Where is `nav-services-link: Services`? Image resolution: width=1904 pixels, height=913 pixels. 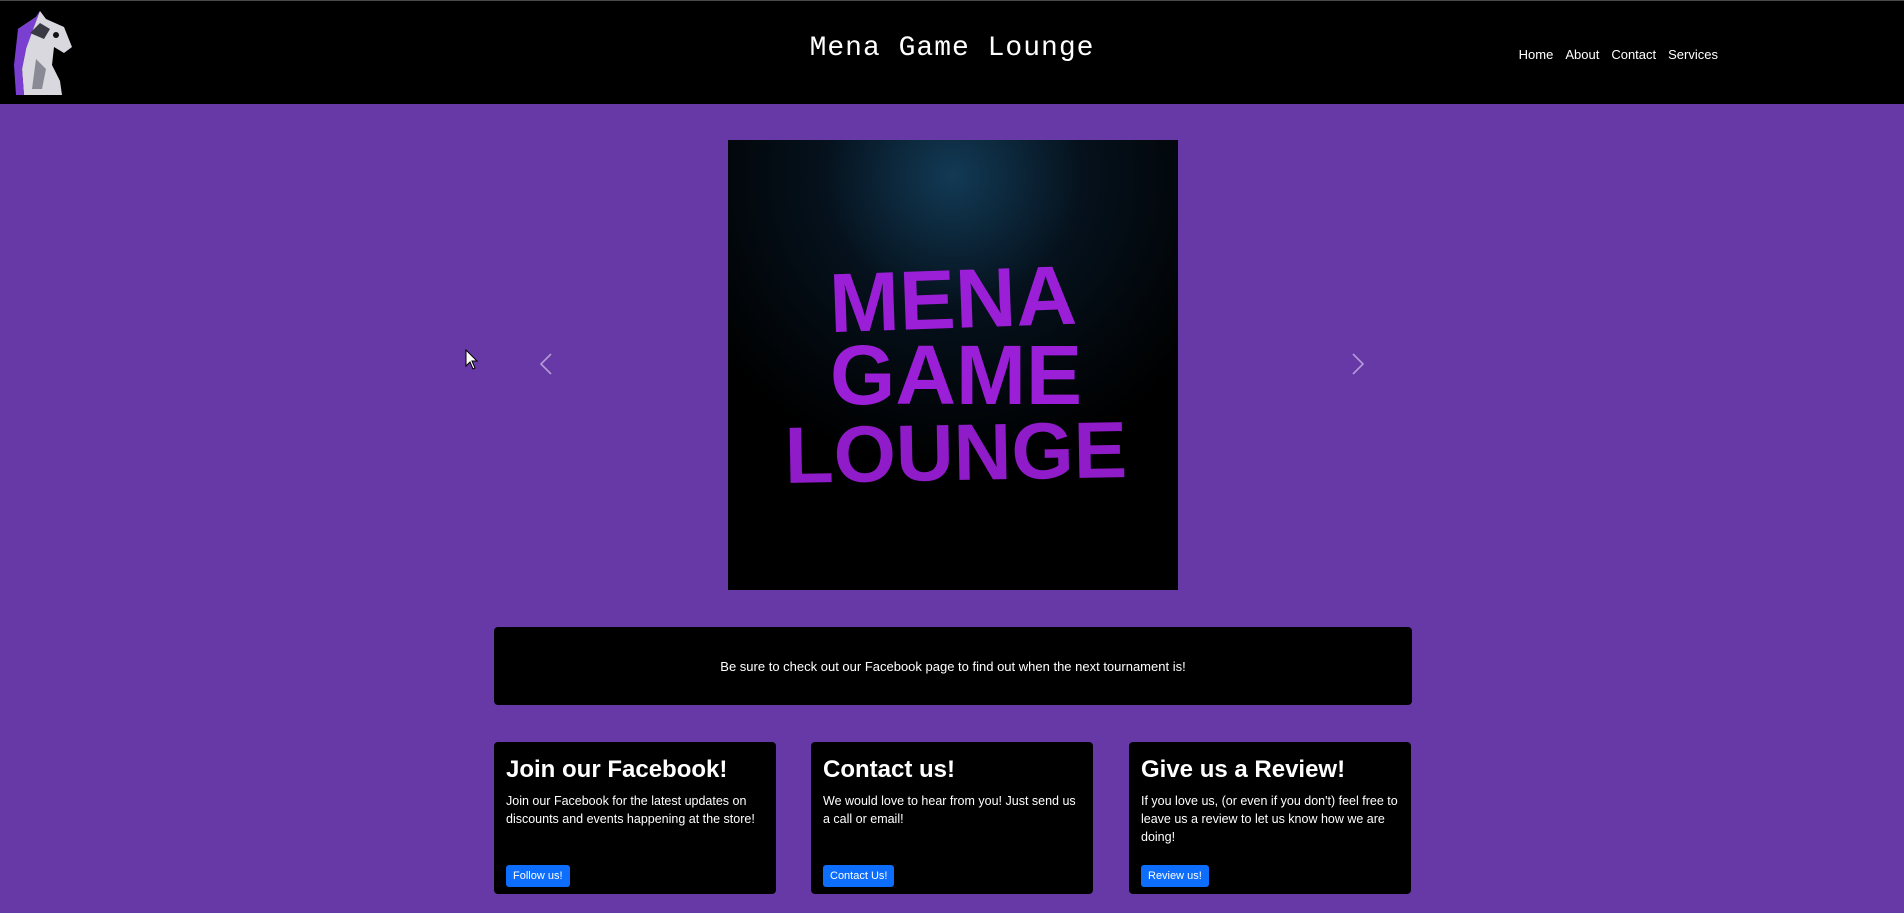 nav-services-link: Services is located at coordinates (1693, 54).